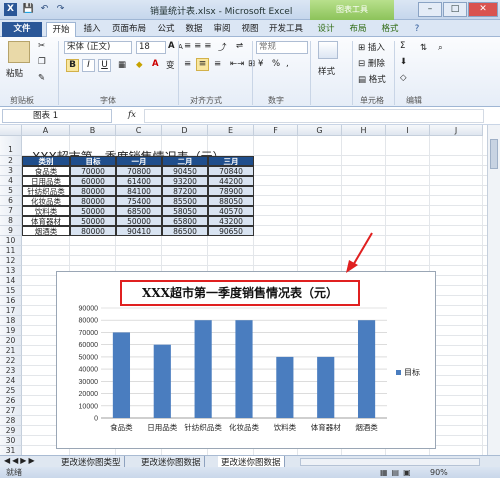 Image resolution: width=500 pixels, height=478 pixels. I want to click on column-header-F: F, so click(276, 130).